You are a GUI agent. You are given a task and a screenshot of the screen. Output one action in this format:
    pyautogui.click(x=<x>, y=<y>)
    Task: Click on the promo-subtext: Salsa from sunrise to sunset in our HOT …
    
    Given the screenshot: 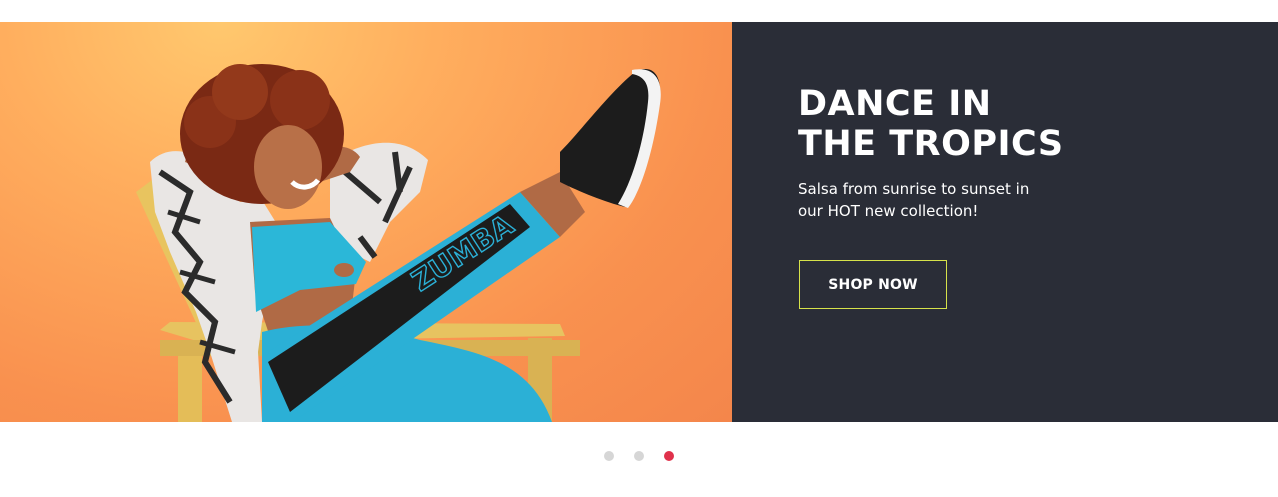 What is the action you would take?
    pyautogui.click(x=914, y=200)
    